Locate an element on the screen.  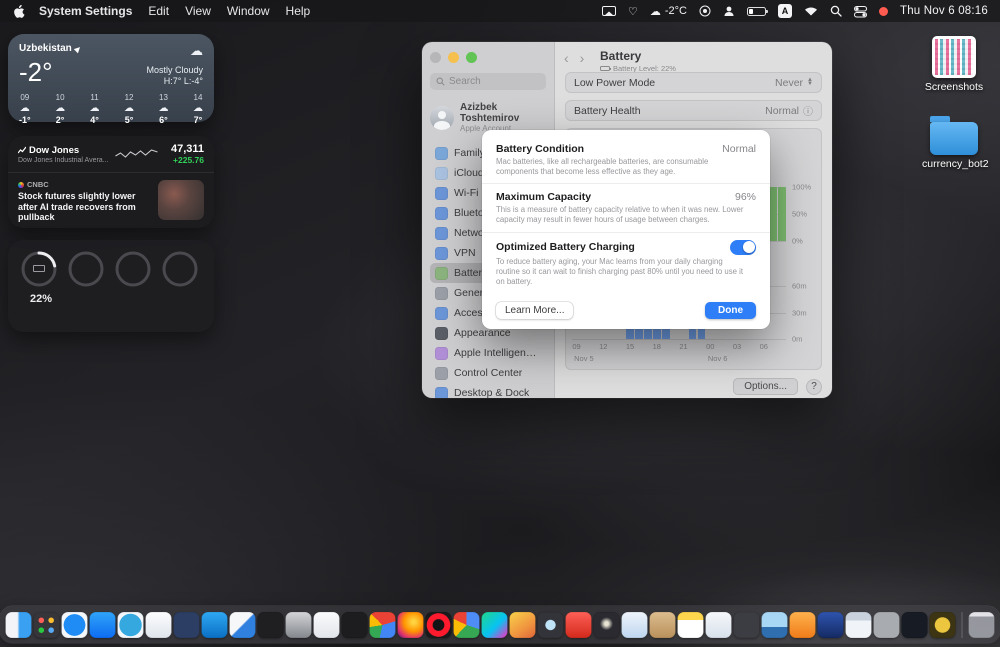
battery-ring-laptop is located at coordinates (39, 269).